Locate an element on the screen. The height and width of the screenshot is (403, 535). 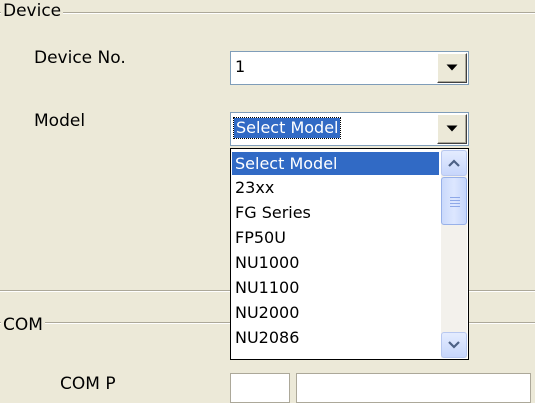
list-item: NU2000 is located at coordinates (335, 312).